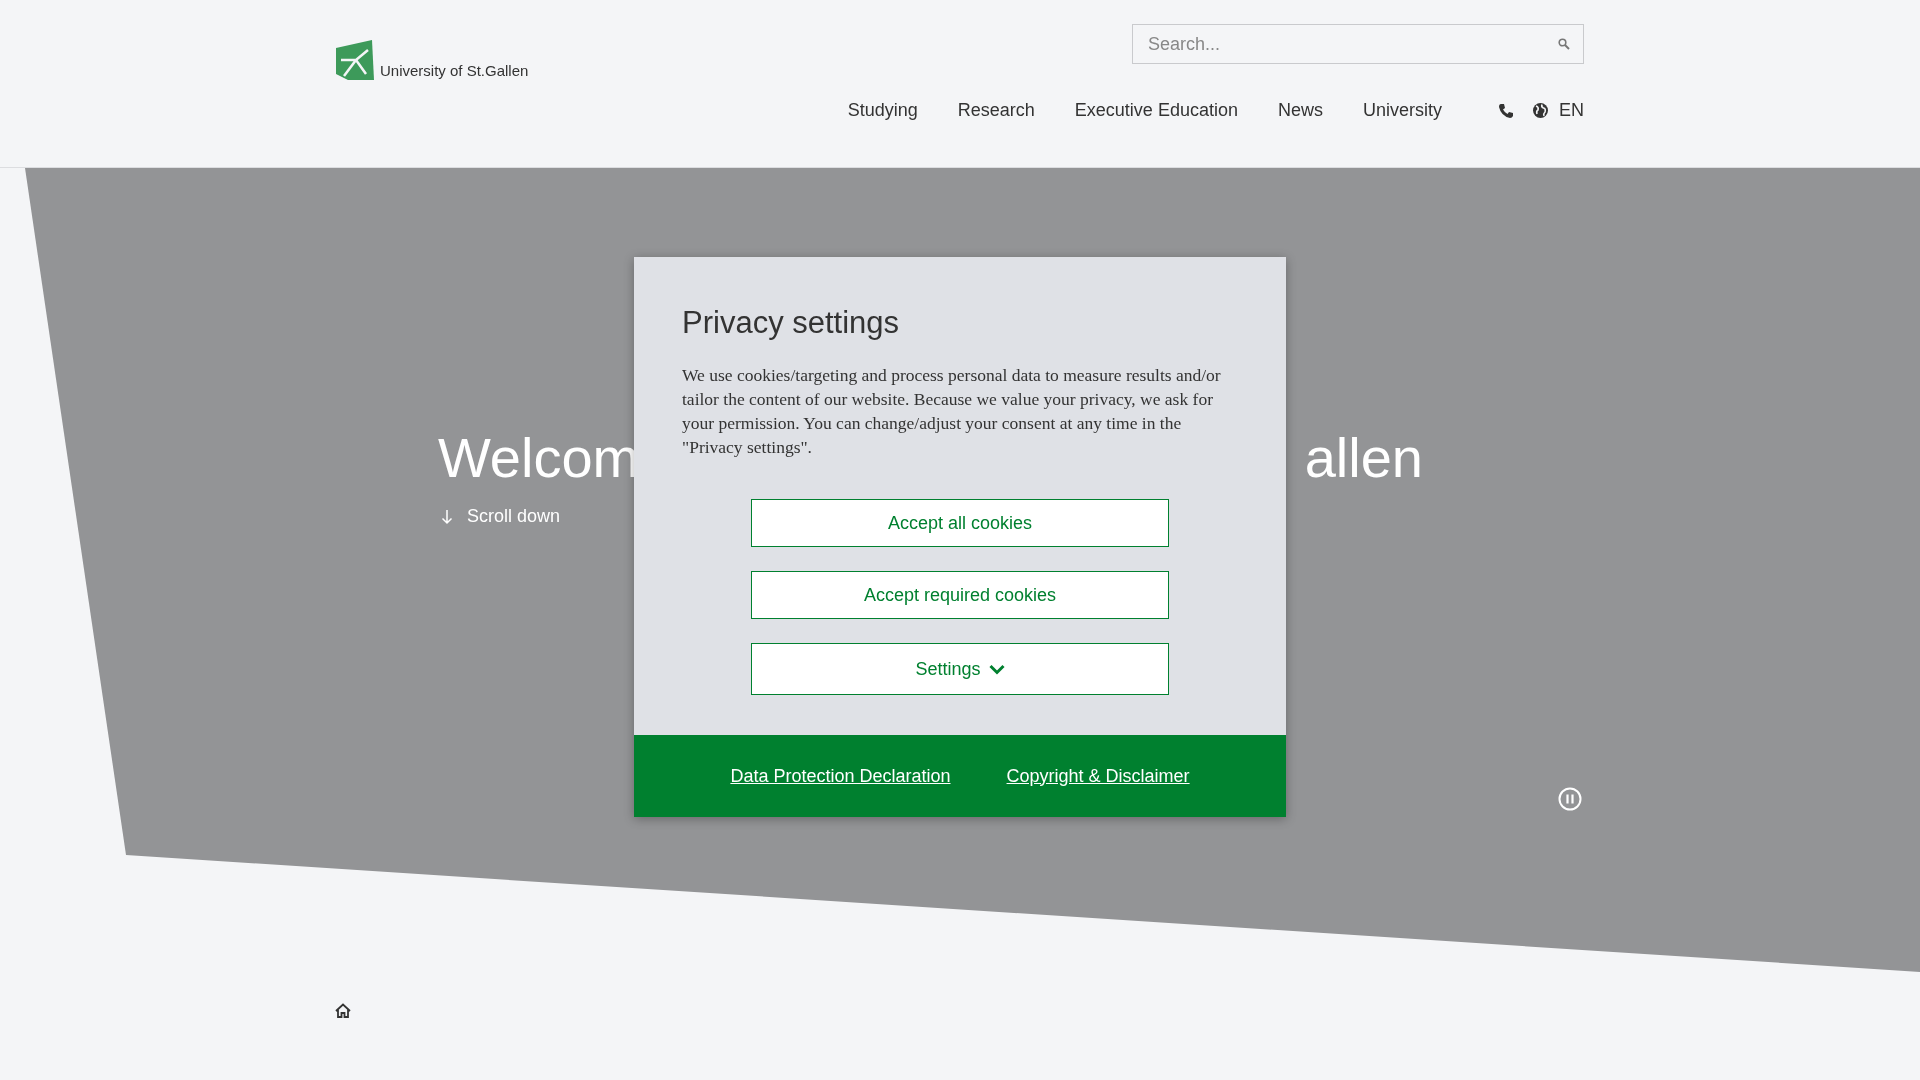  What do you see at coordinates (1570, 799) in the screenshot?
I see `pause-button` at bounding box center [1570, 799].